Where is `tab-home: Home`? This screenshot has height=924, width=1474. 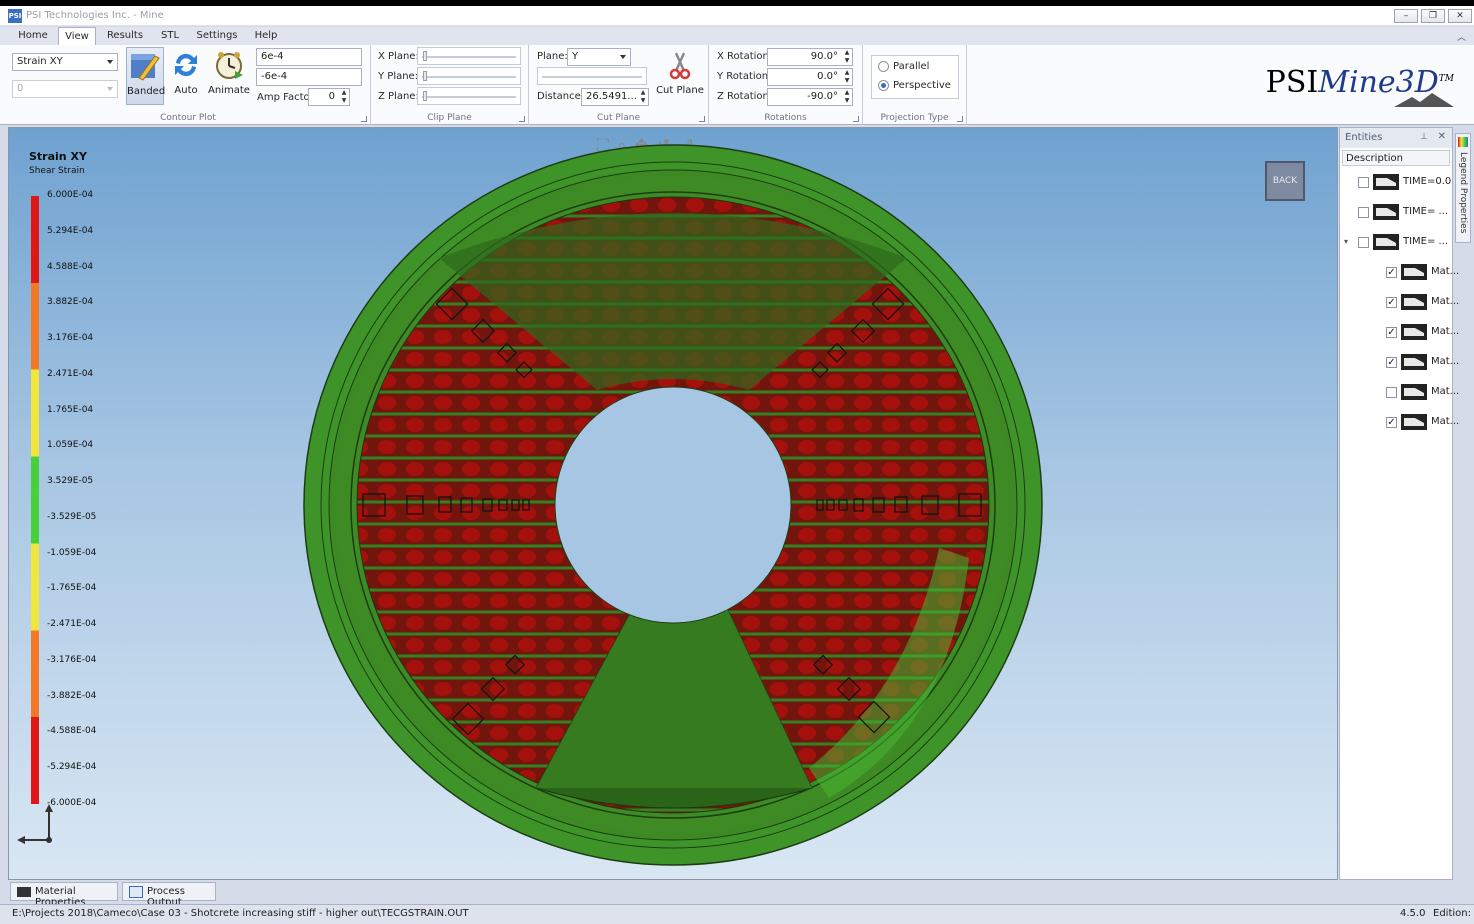
tab-home: Home is located at coordinates (33, 36).